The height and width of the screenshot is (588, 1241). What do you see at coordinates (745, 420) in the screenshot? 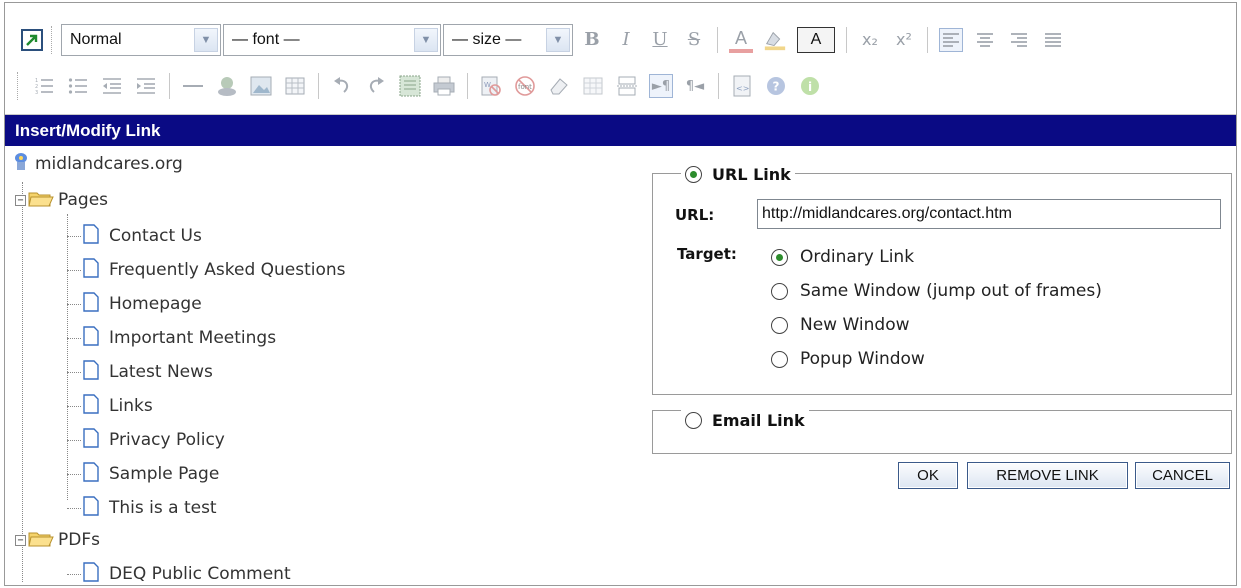
I see `email-link-legend: Email Link` at bounding box center [745, 420].